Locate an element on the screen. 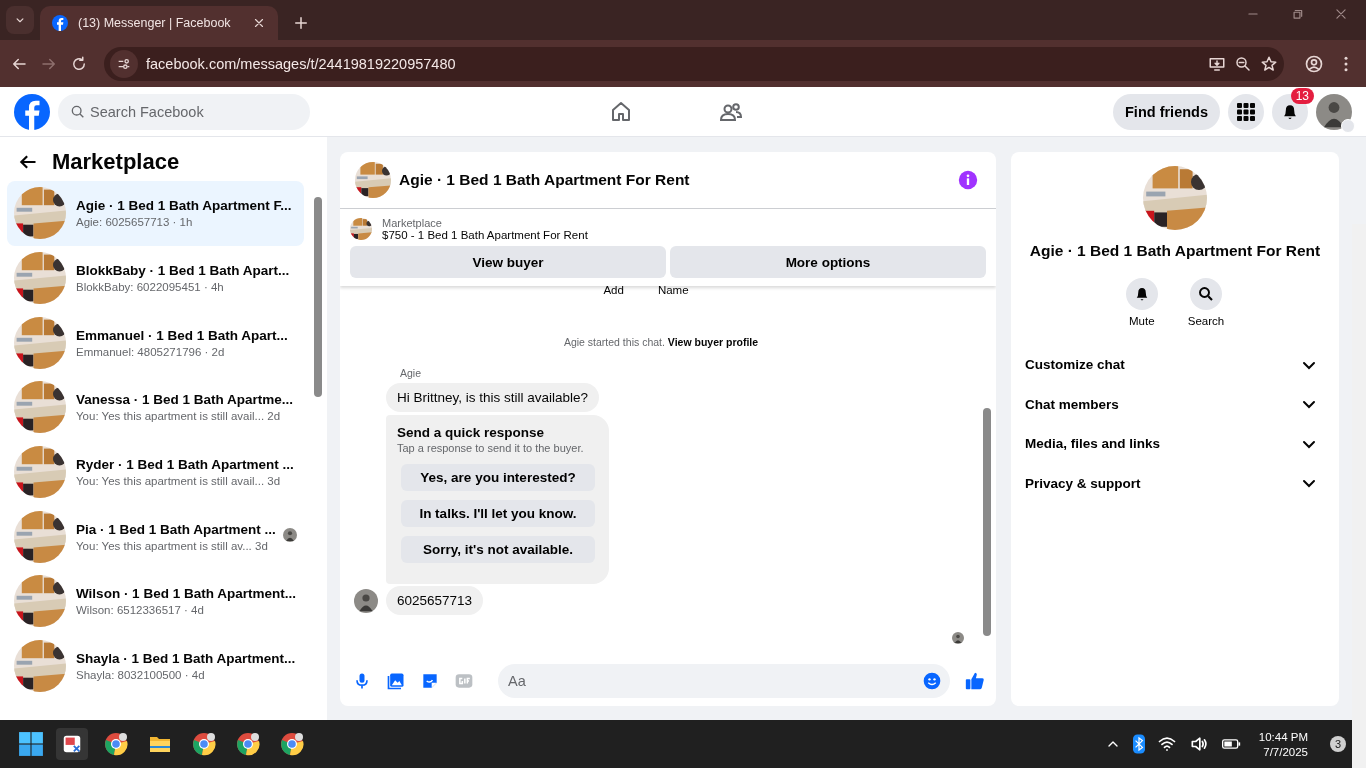 The image size is (1366, 768). notification-badge: 3 is located at coordinates (1338, 744).